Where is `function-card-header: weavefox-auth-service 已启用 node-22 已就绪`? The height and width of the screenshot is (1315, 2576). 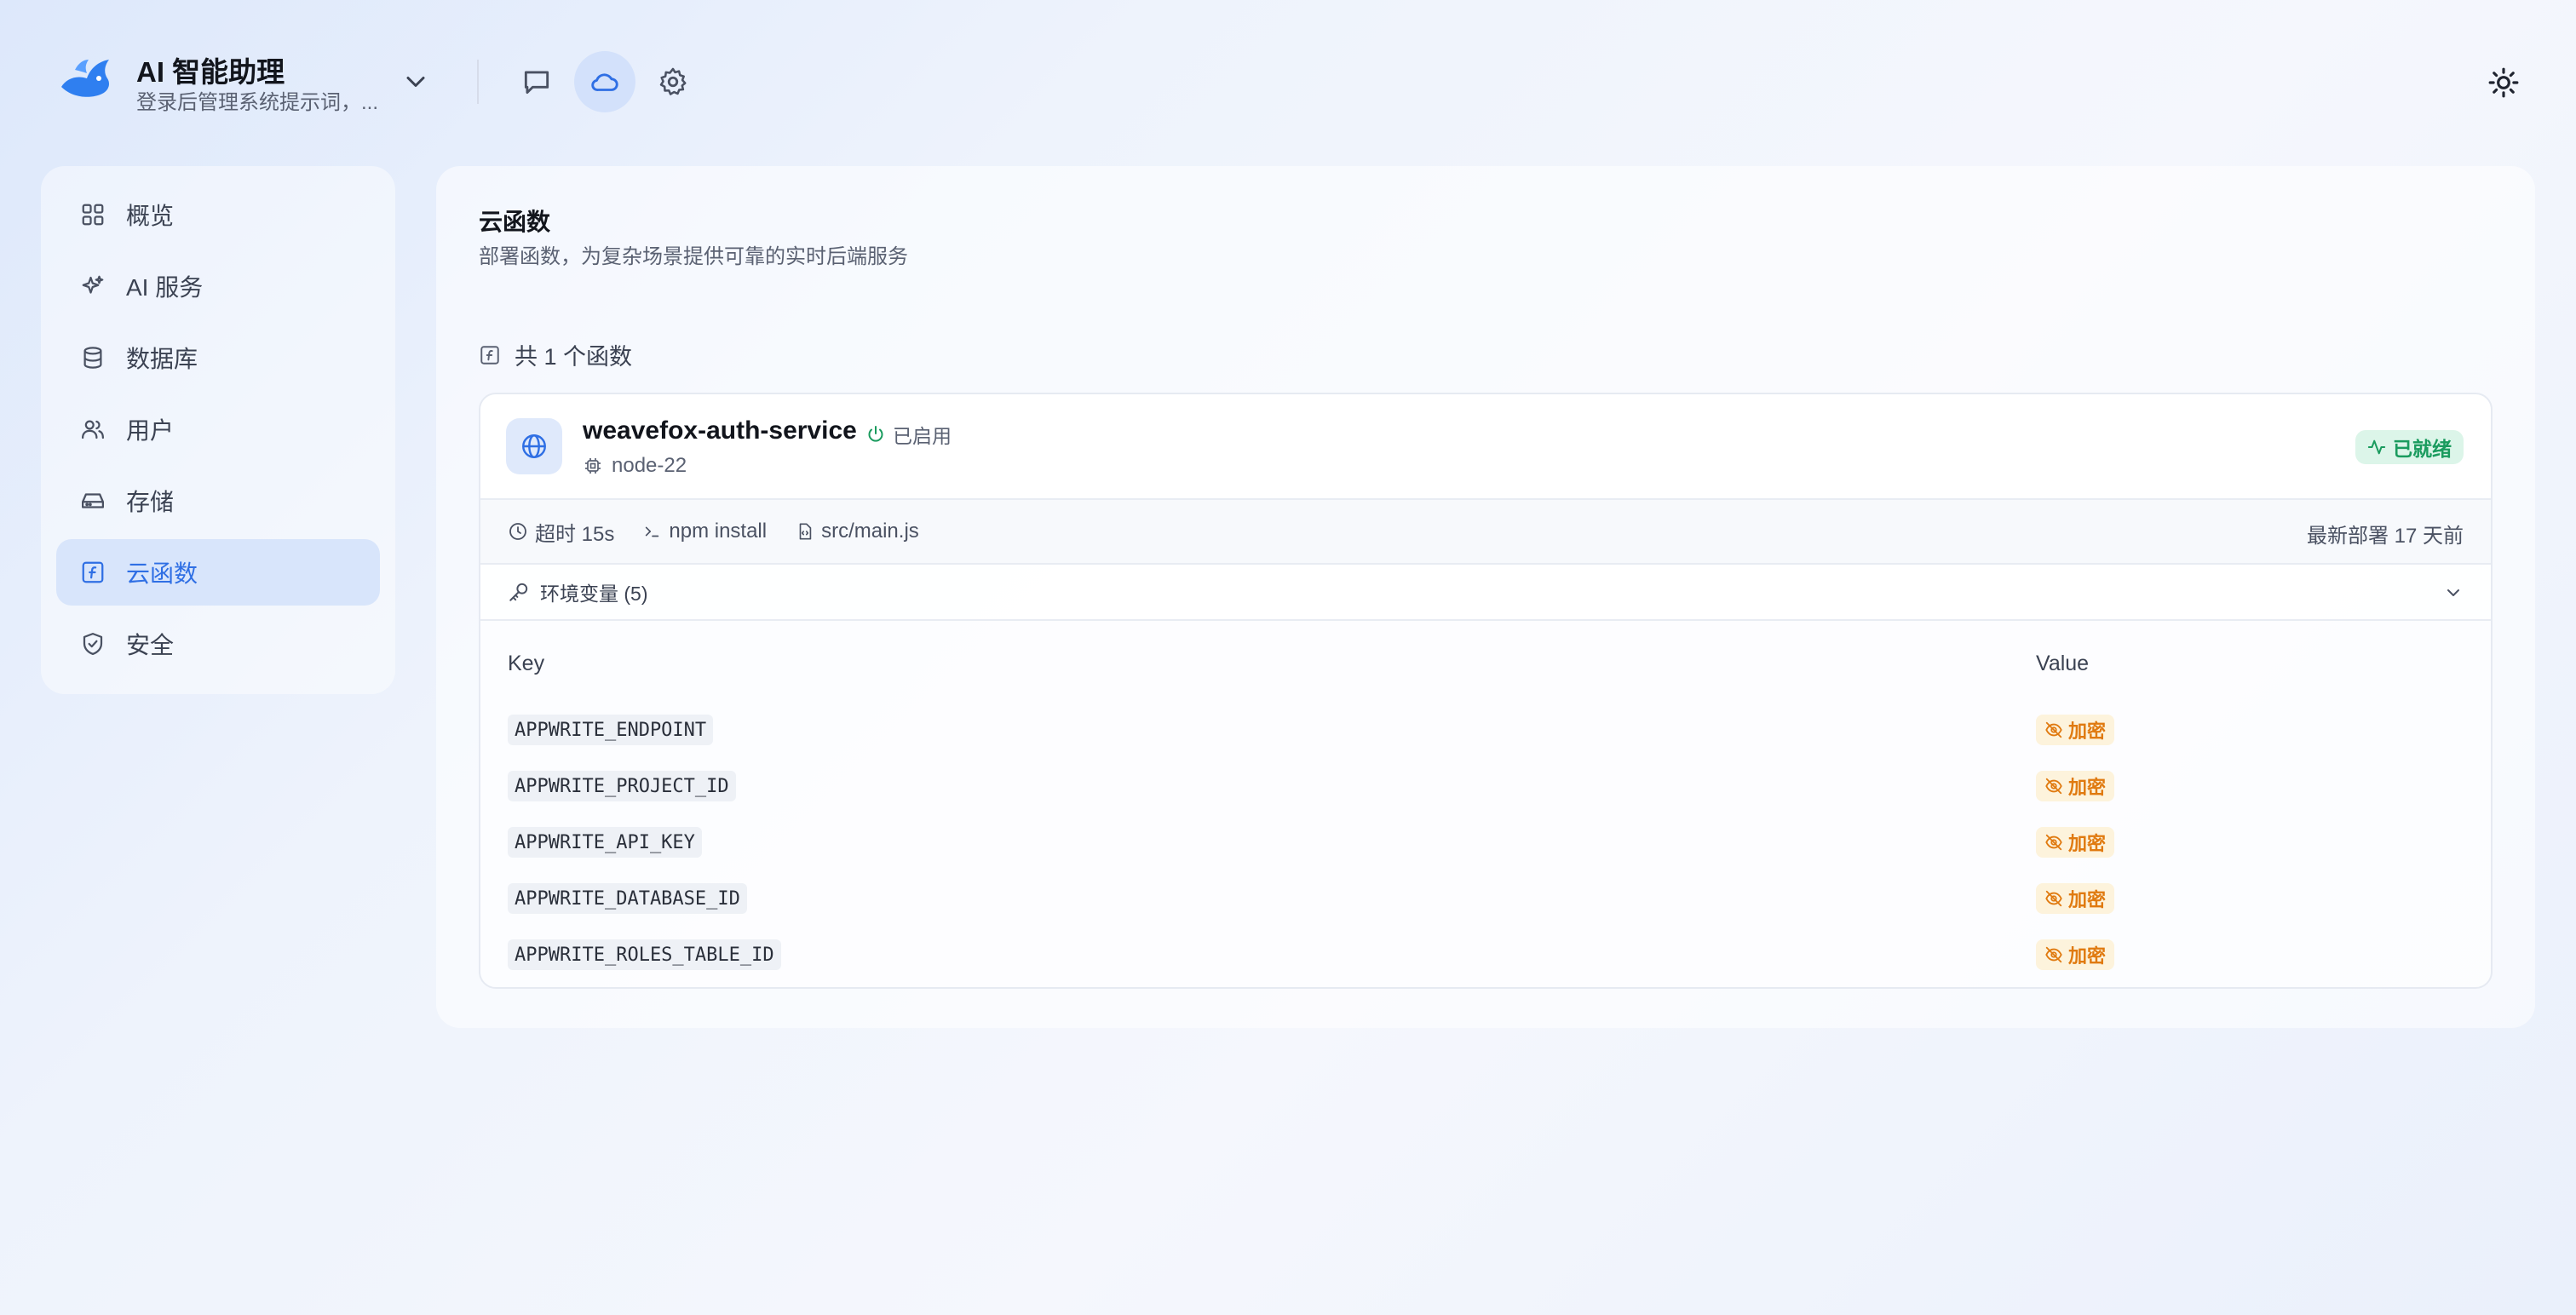
function-card-header: weavefox-auth-service 已启用 node-22 已就绪 is located at coordinates (1486, 447).